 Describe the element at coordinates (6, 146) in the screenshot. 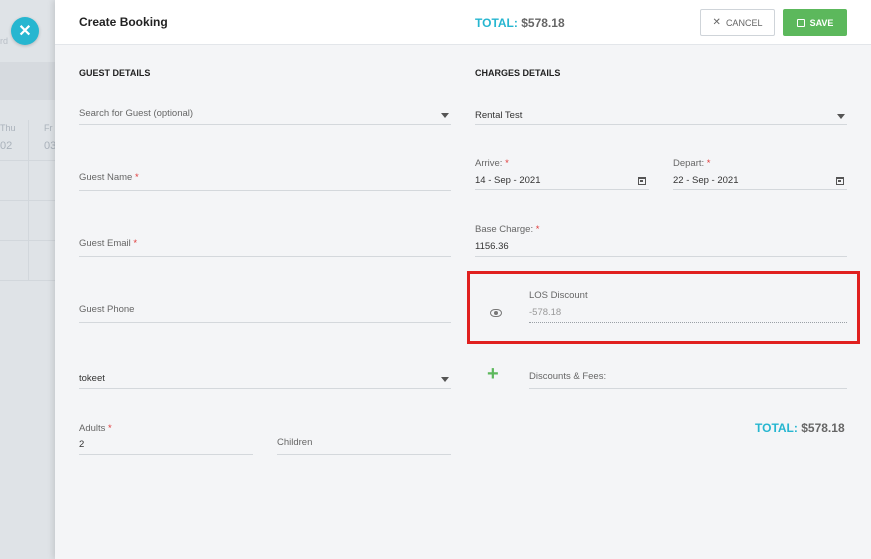

I see `background-day-num: 02` at that location.